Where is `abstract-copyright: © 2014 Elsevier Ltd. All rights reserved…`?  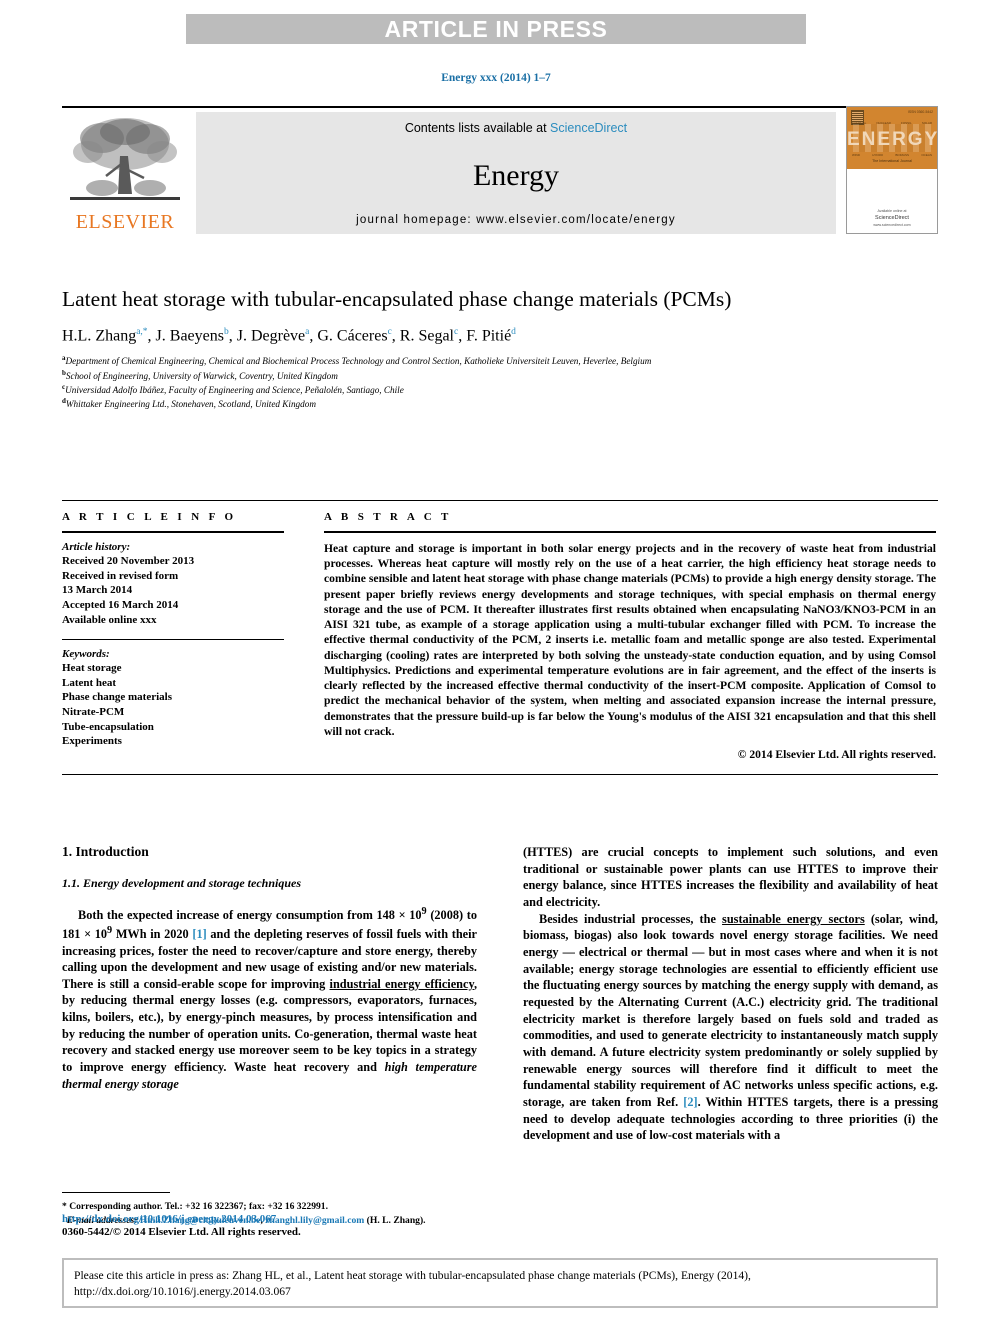 abstract-copyright: © 2014 Elsevier Ltd. All rights reserved… is located at coordinates (836, 755).